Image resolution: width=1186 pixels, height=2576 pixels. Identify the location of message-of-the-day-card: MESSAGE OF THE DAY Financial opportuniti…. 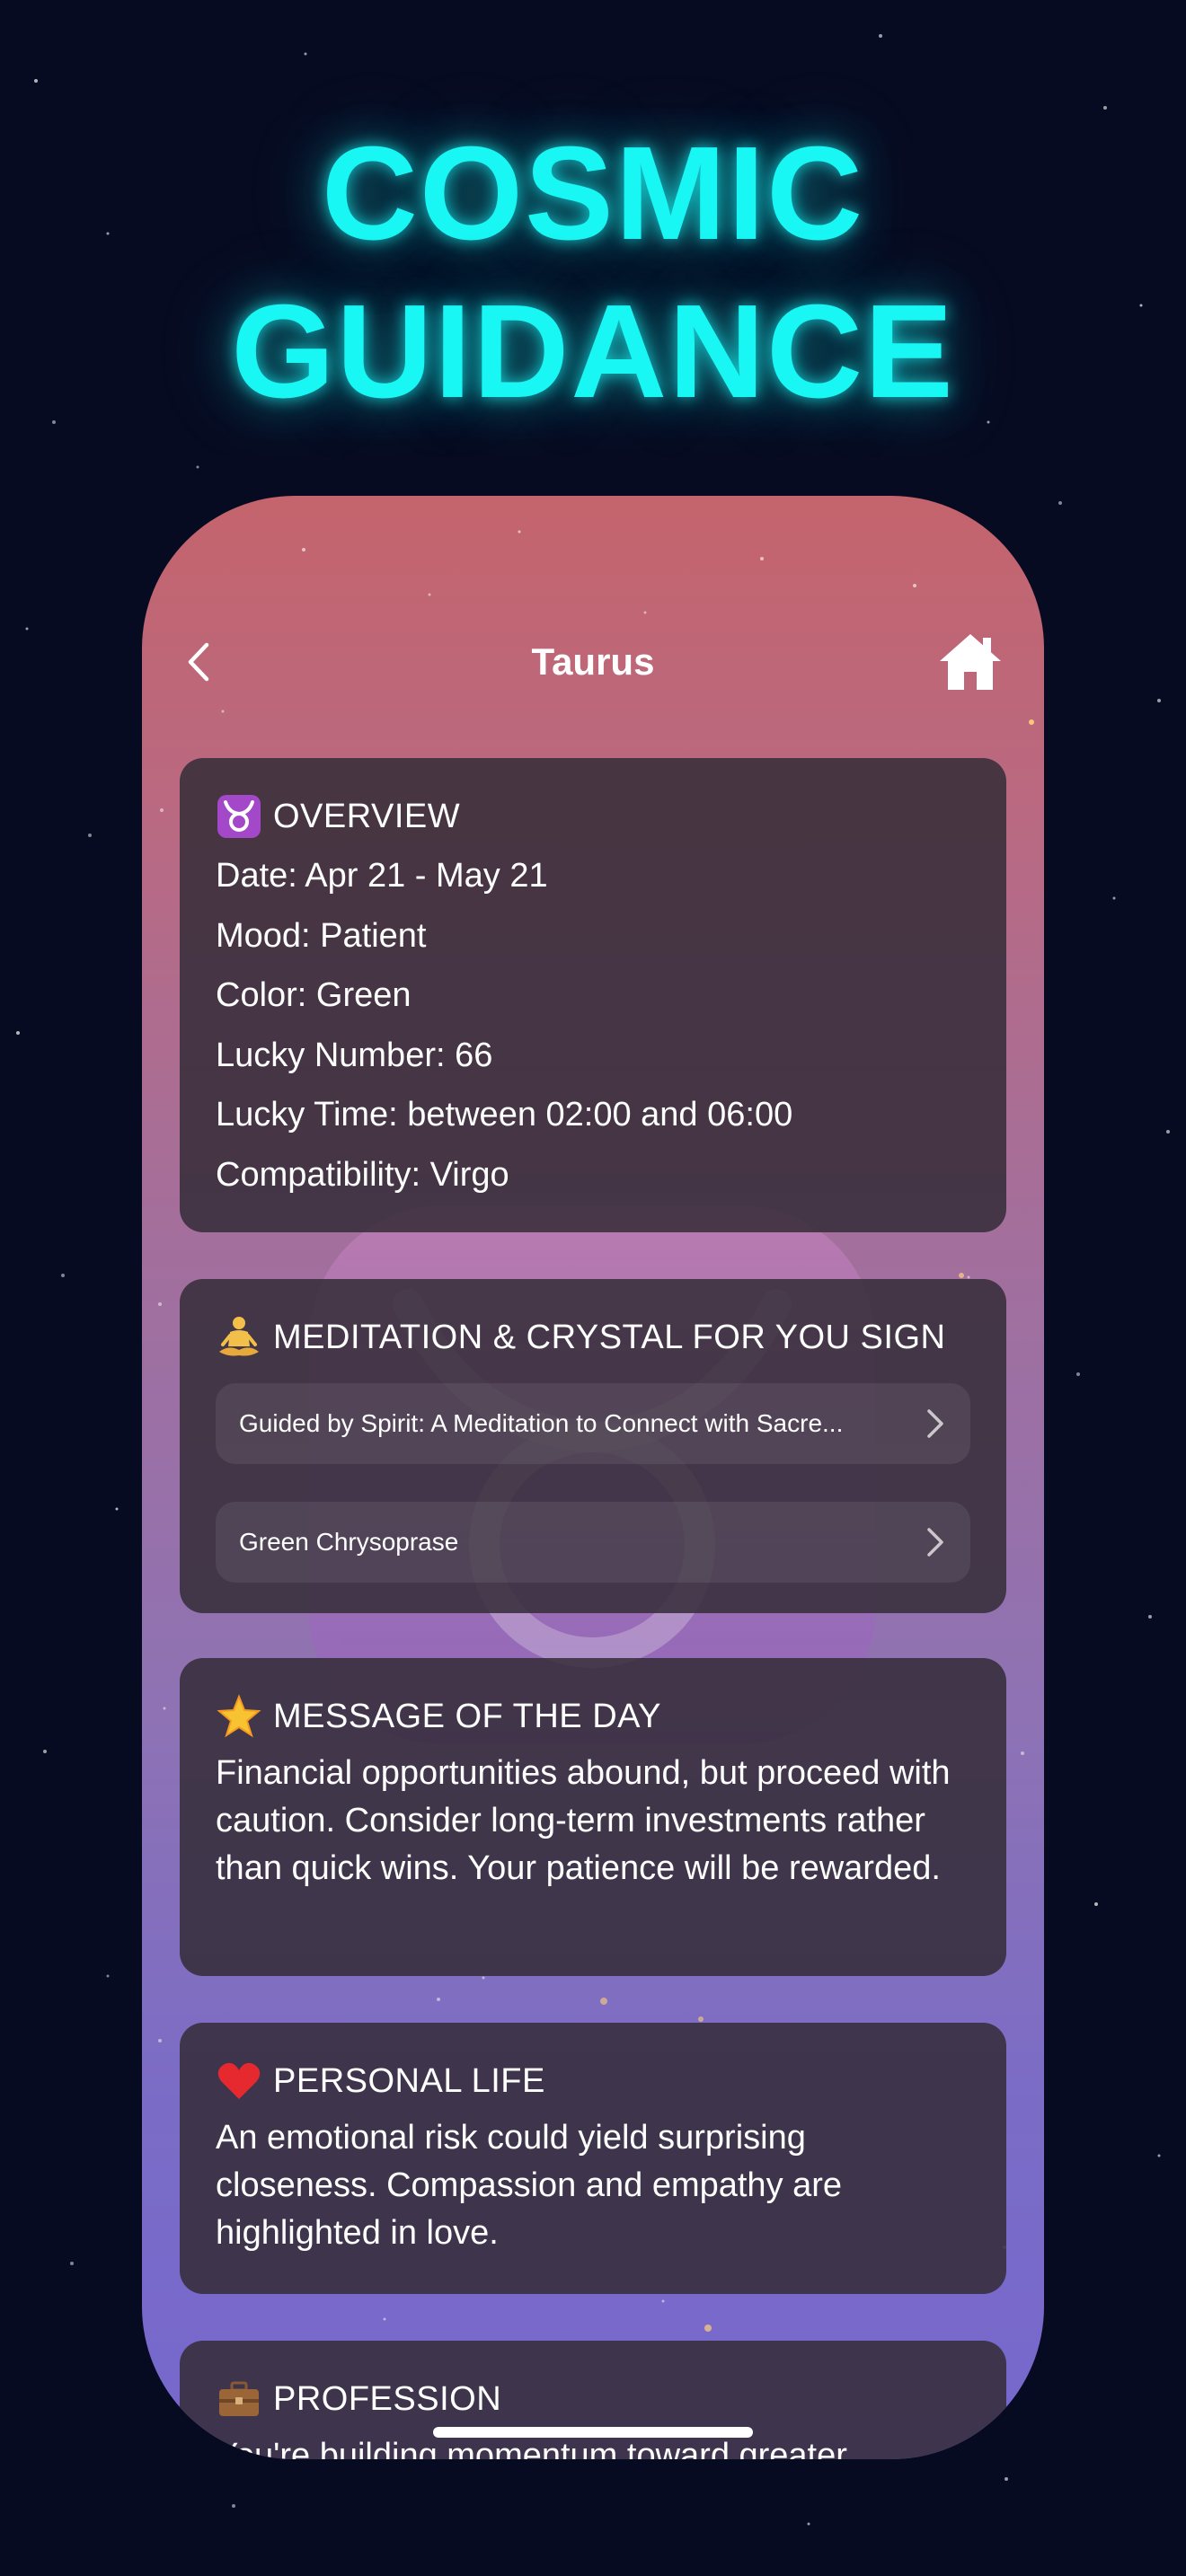
(593, 1817).